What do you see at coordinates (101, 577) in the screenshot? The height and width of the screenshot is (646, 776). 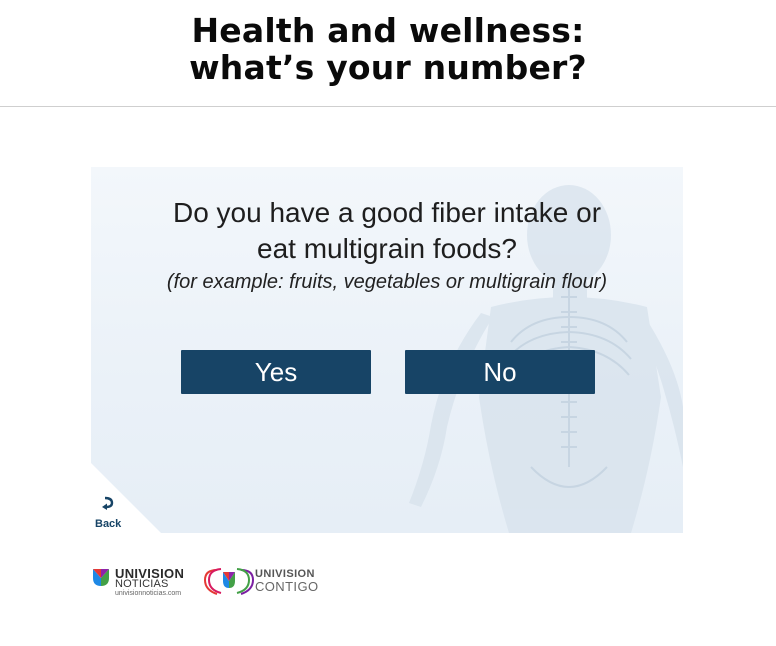 I see `univision-mark-icon` at bounding box center [101, 577].